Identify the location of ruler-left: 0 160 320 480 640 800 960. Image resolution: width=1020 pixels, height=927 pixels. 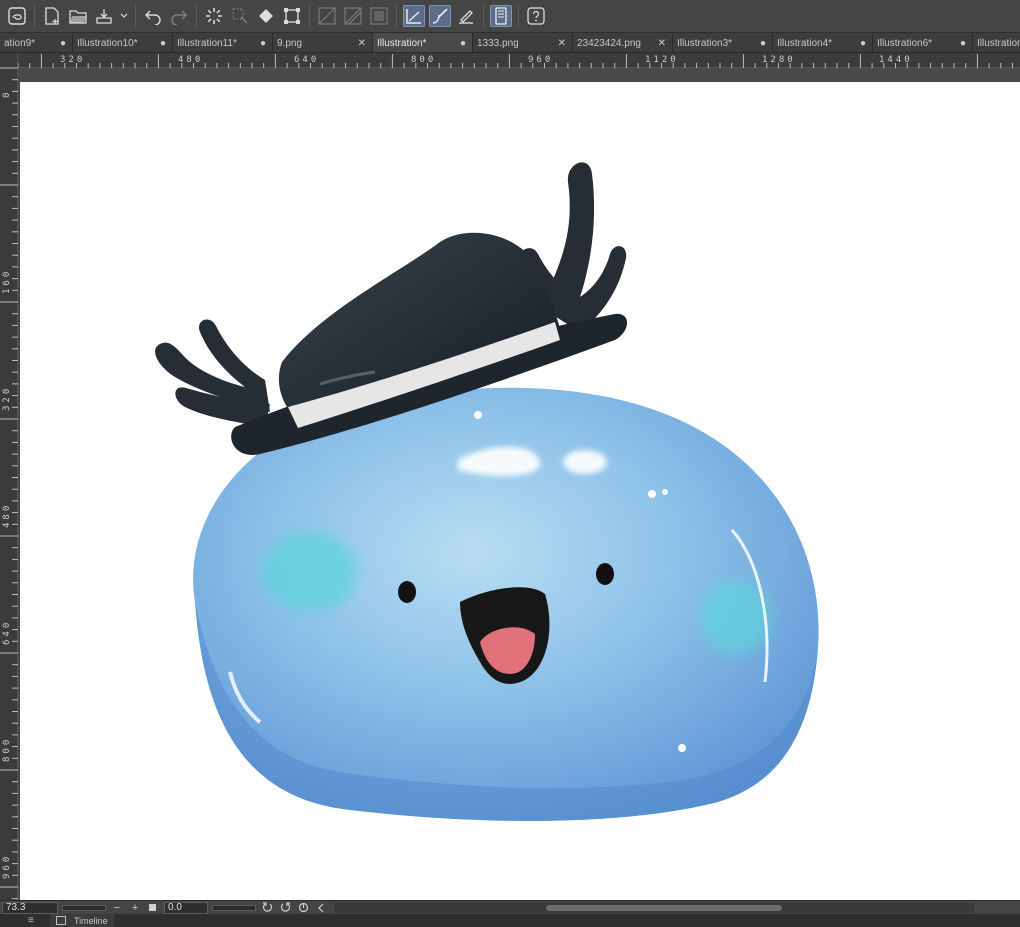
(9, 477).